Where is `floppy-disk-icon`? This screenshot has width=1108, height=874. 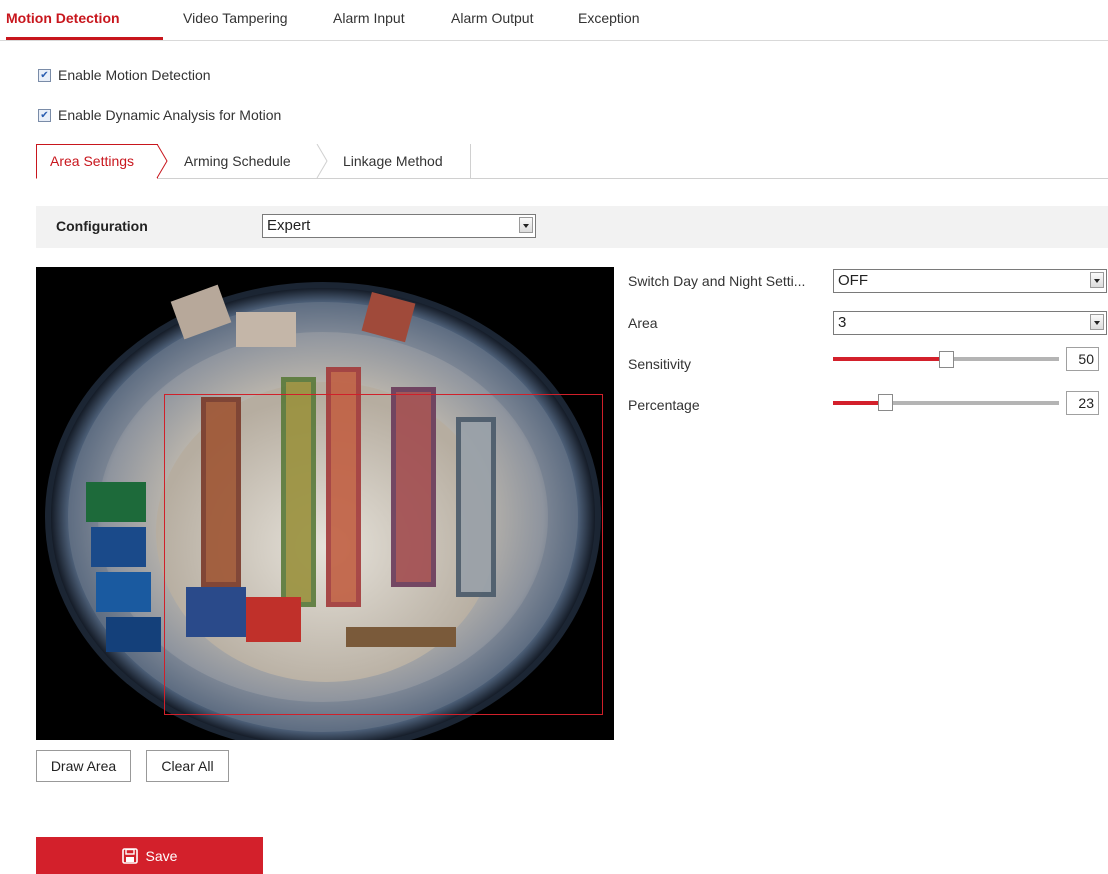
floppy-disk-icon is located at coordinates (129, 855).